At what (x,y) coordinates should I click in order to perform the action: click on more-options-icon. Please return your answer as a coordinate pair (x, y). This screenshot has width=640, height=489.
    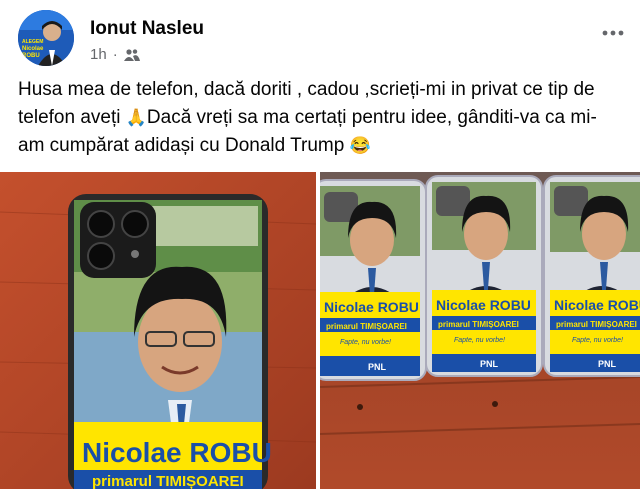
    Looking at the image, I should click on (613, 29).